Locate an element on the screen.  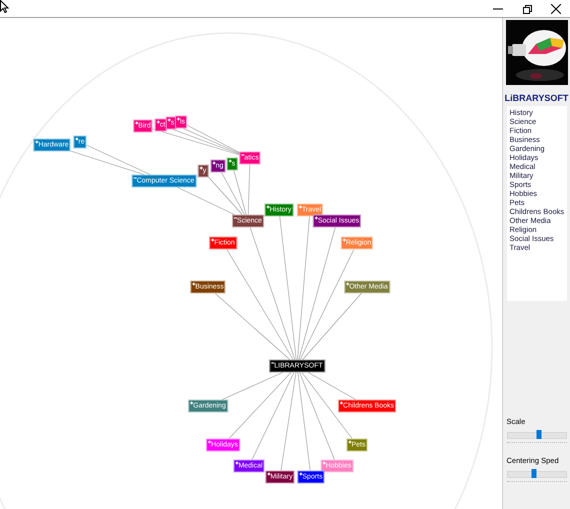
restore-icon is located at coordinates (527, 9).